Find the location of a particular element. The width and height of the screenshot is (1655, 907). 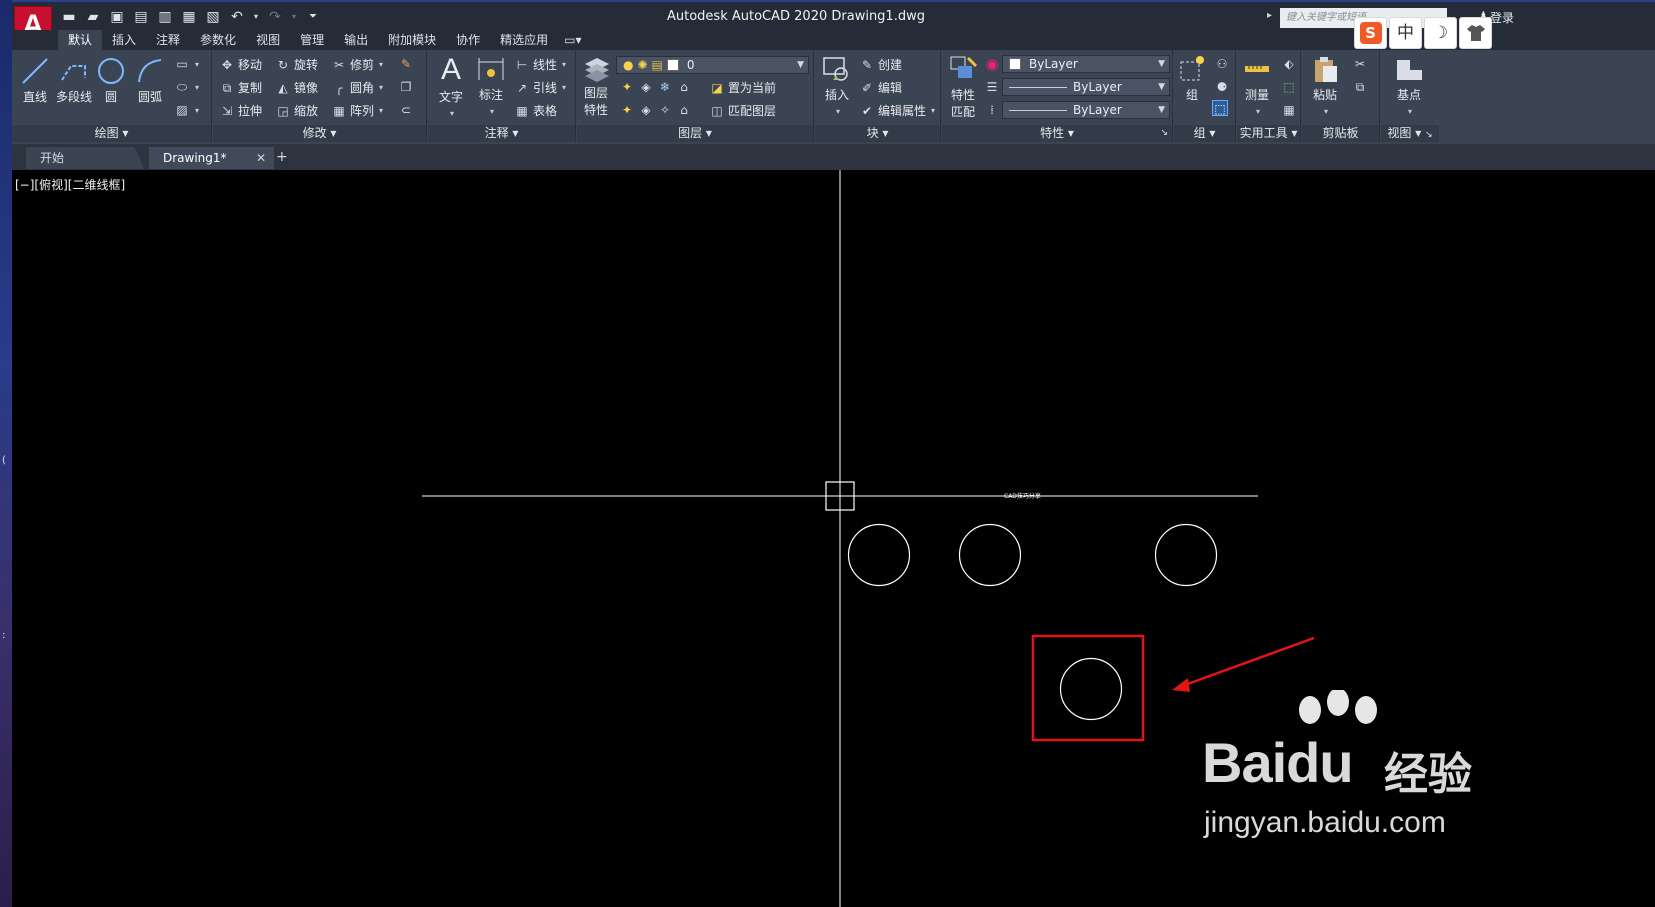

plot-icon: ▧ is located at coordinates (213, 17).